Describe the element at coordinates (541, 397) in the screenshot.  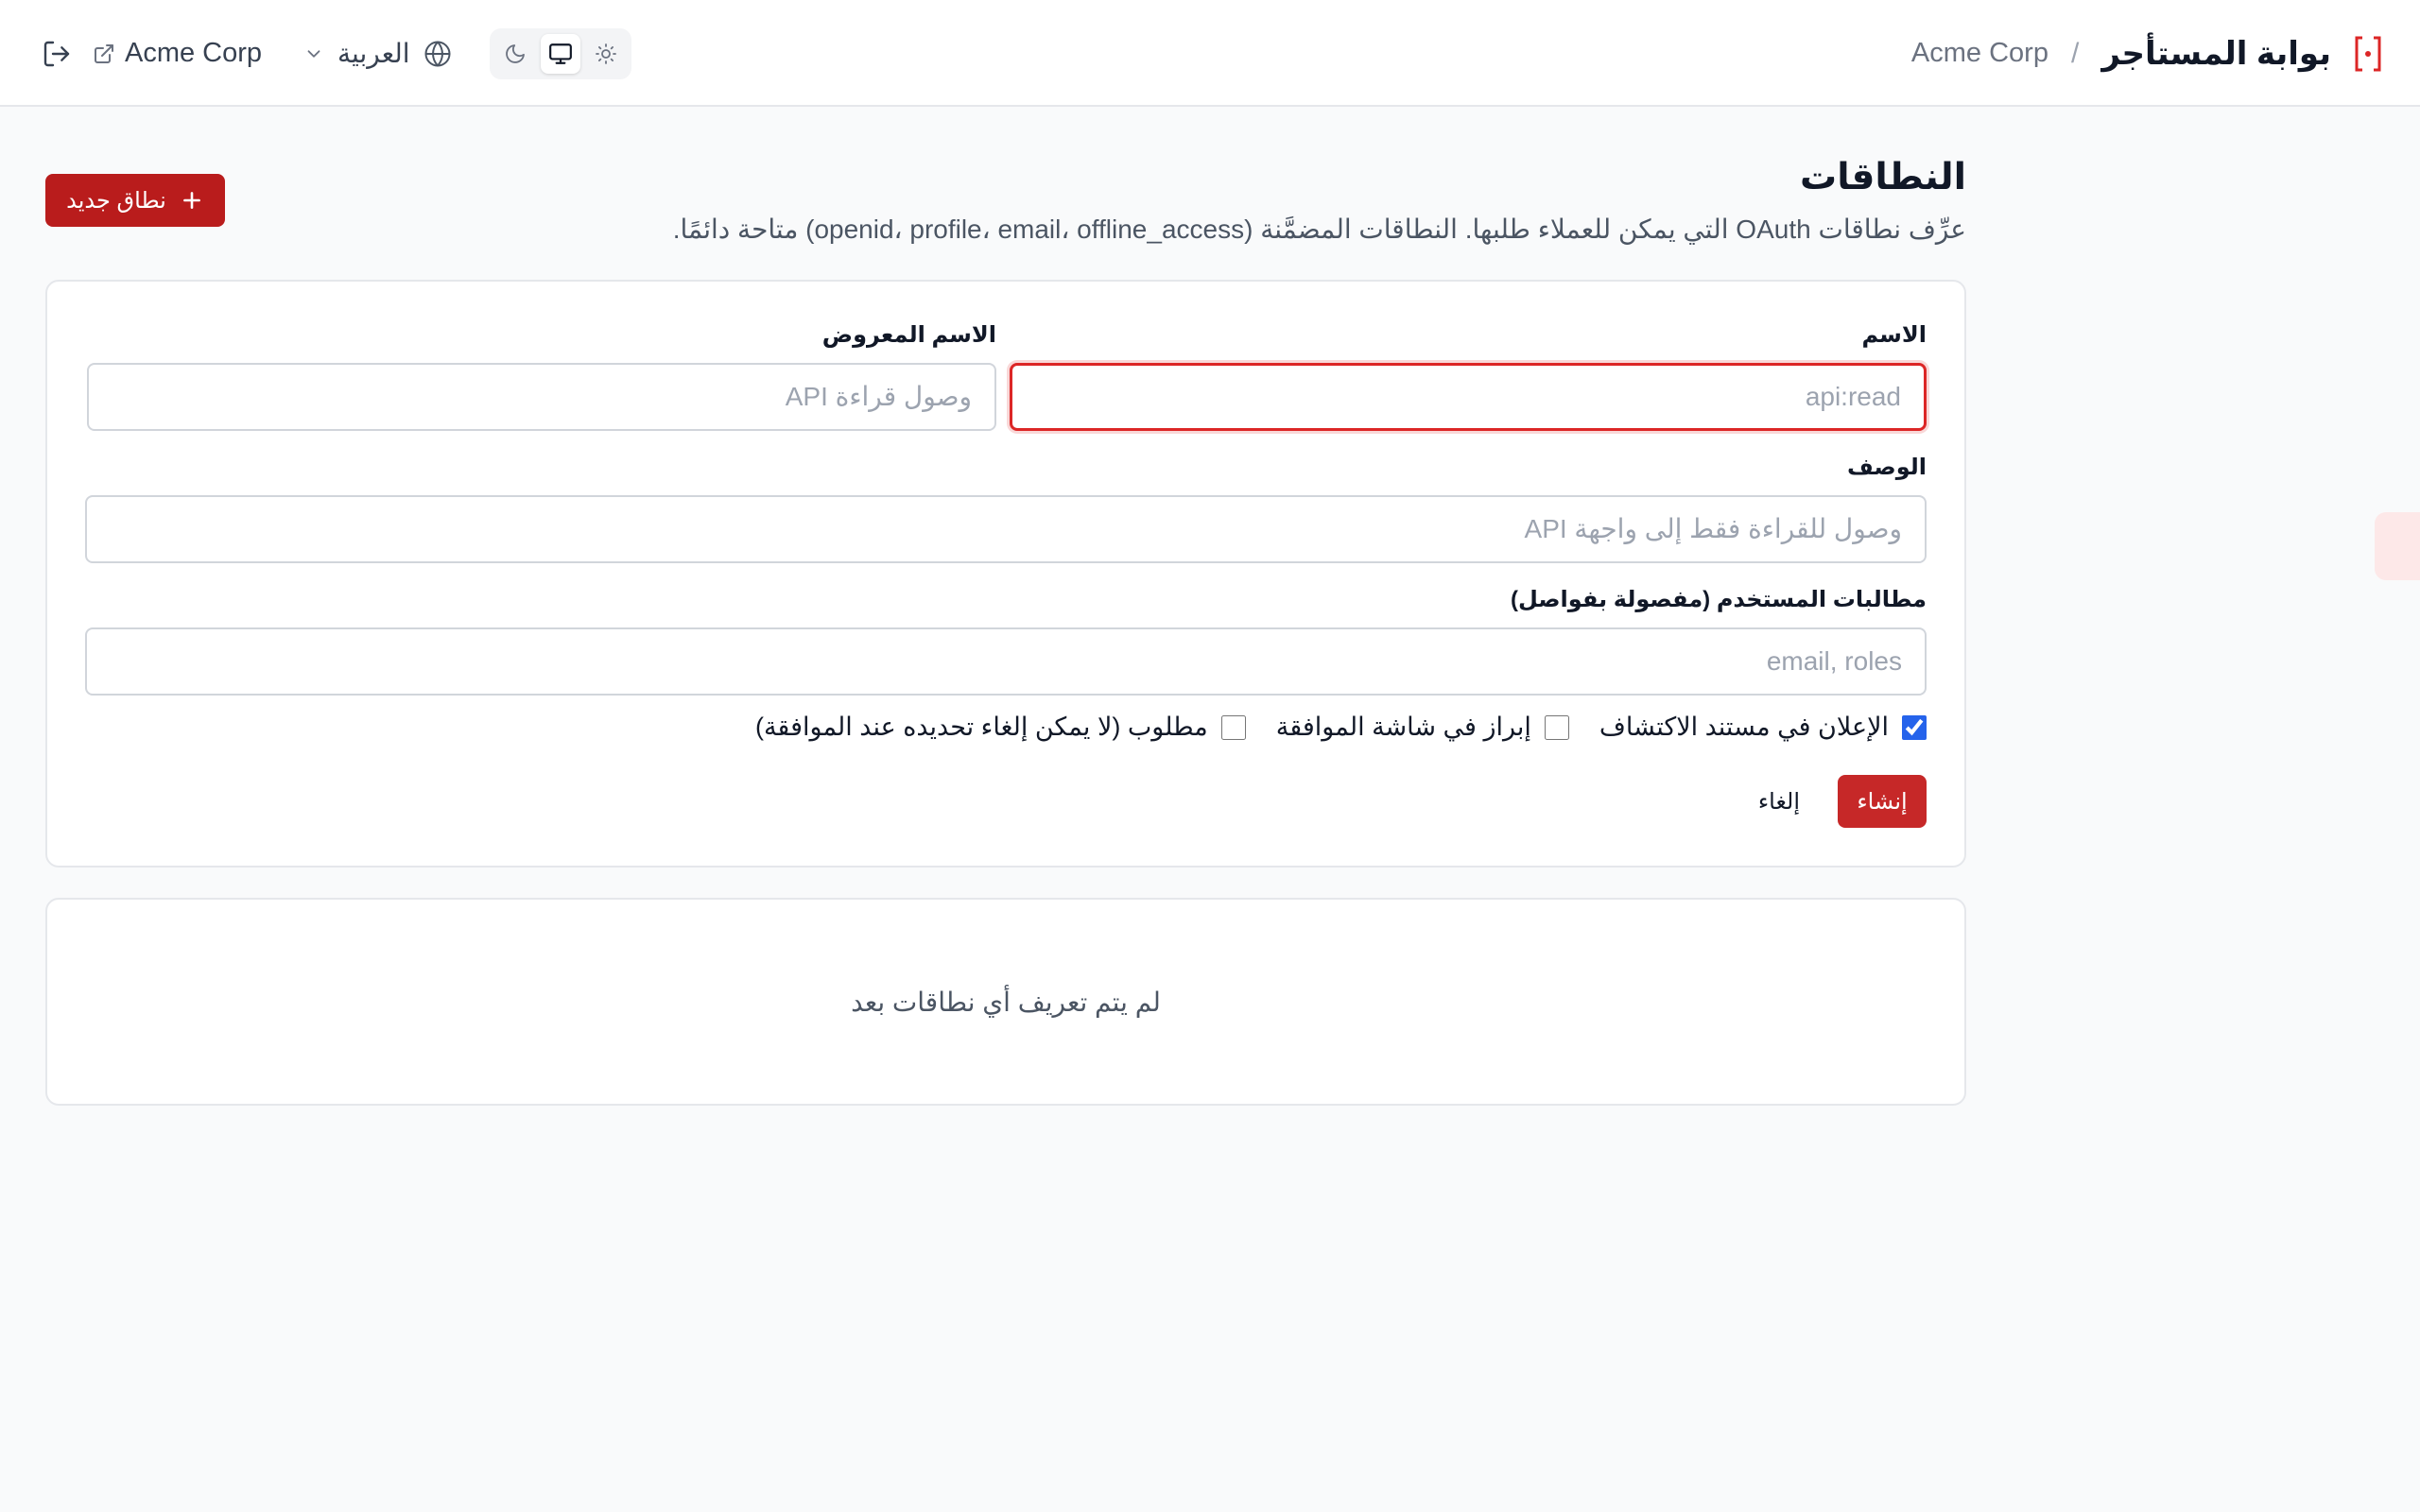
I see `display-name-input` at that location.